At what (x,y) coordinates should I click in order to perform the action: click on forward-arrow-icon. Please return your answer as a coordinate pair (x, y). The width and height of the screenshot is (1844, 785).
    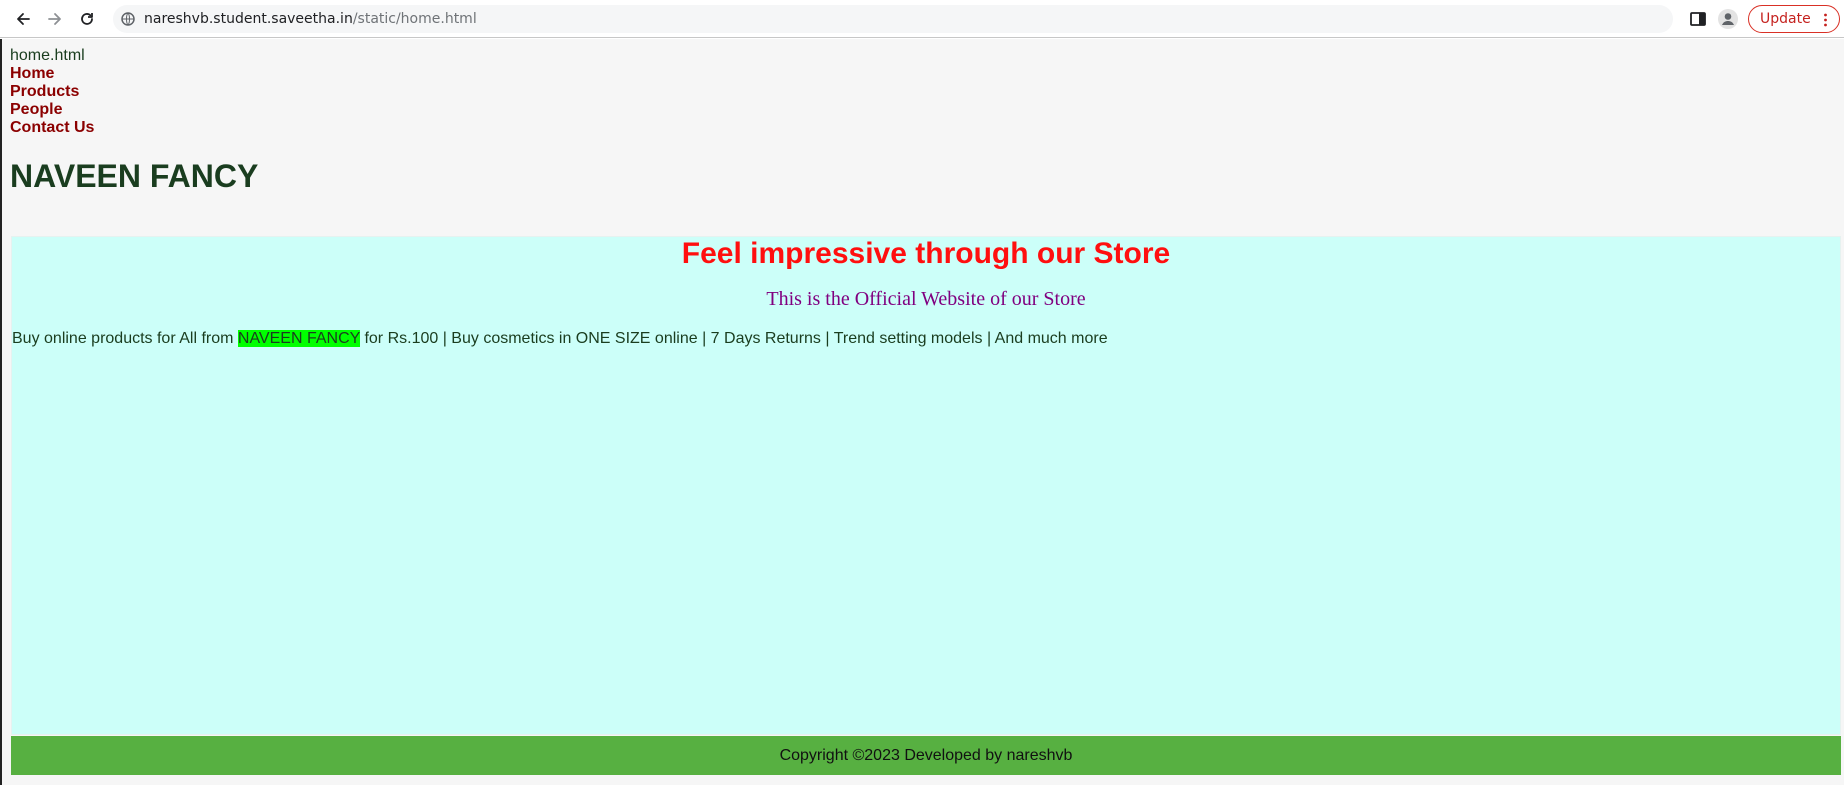
    Looking at the image, I should click on (54, 19).